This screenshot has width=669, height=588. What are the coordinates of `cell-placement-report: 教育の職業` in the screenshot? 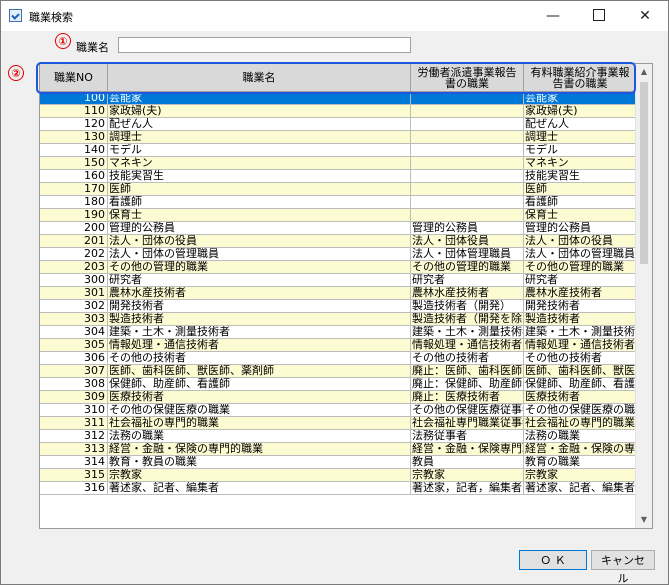 It's located at (580, 462).